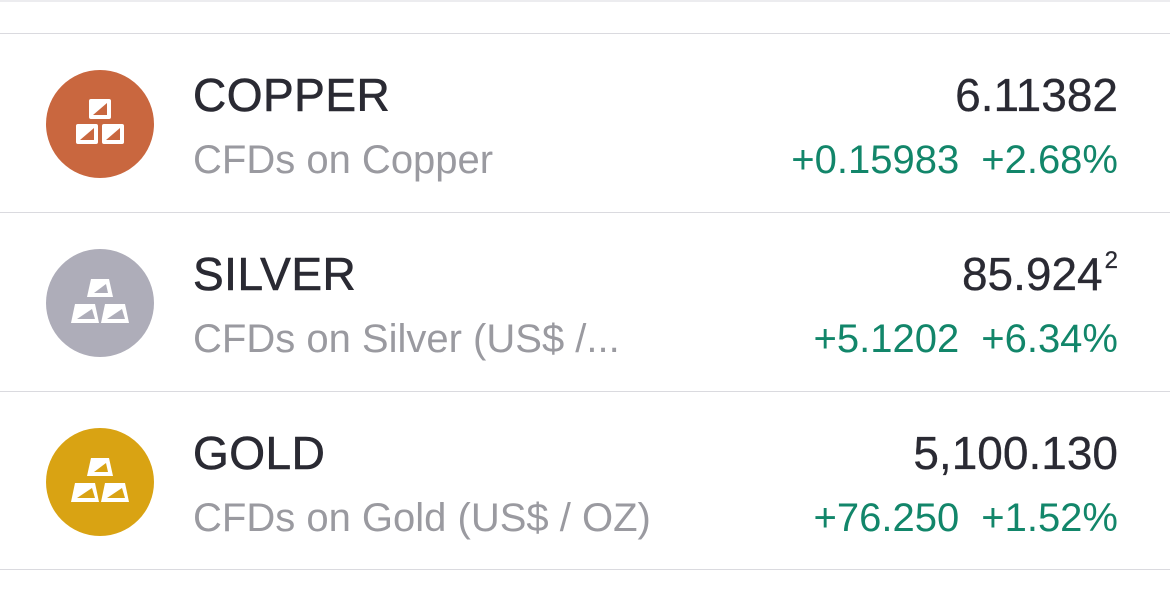 The height and width of the screenshot is (608, 1170). I want to click on silver-bars-icon, so click(100, 303).